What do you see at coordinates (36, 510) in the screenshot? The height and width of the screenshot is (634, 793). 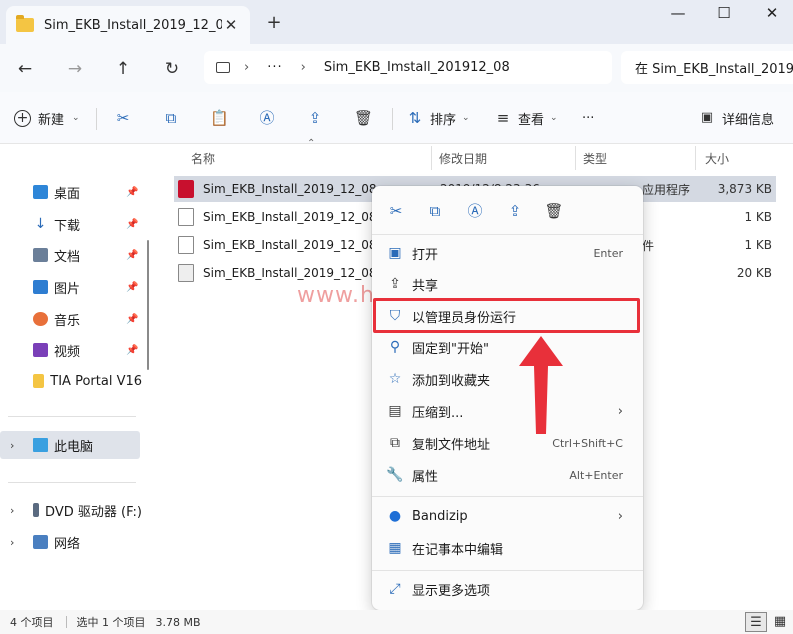 I see `dvd-icon` at bounding box center [36, 510].